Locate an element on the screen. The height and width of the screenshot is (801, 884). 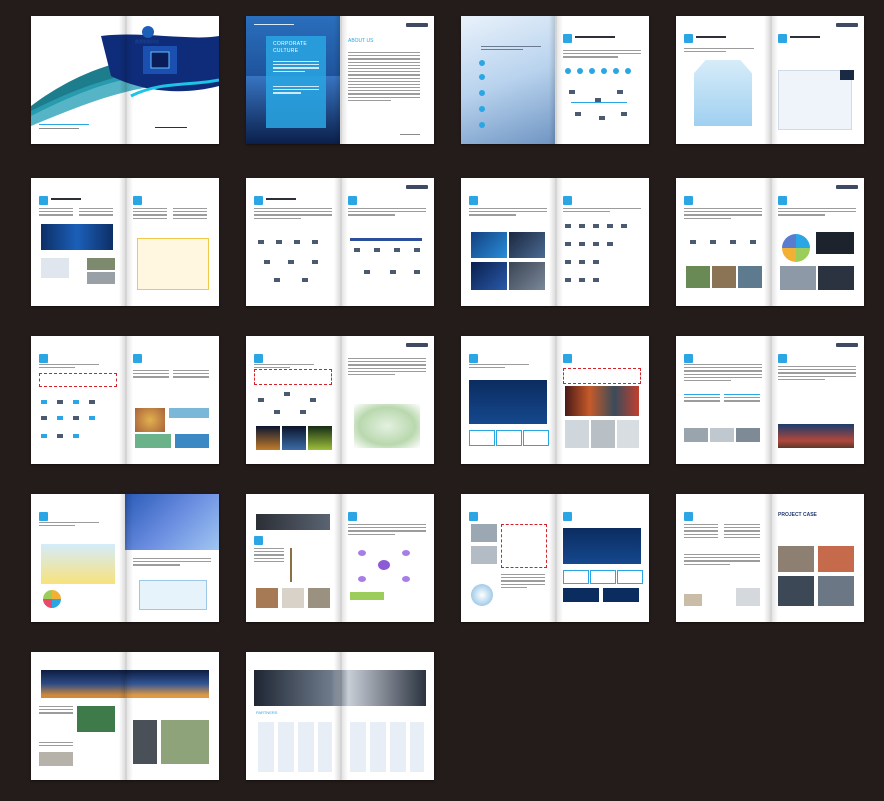
mindmap-center is located at coordinates (384, 565).